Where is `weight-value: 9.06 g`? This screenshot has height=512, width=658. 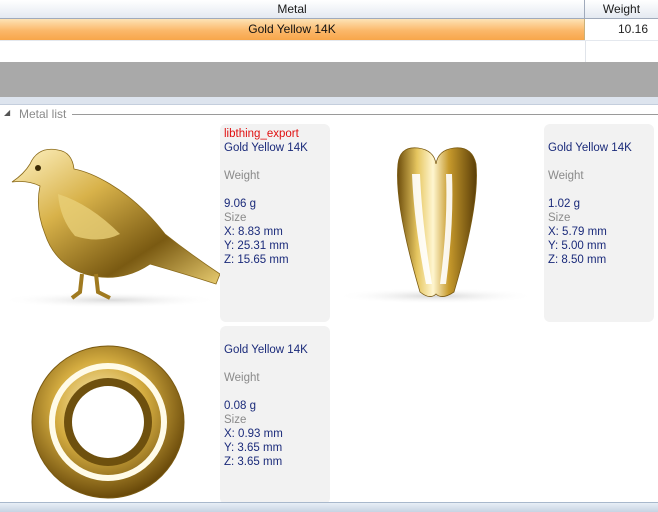 weight-value: 9.06 g is located at coordinates (240, 204).